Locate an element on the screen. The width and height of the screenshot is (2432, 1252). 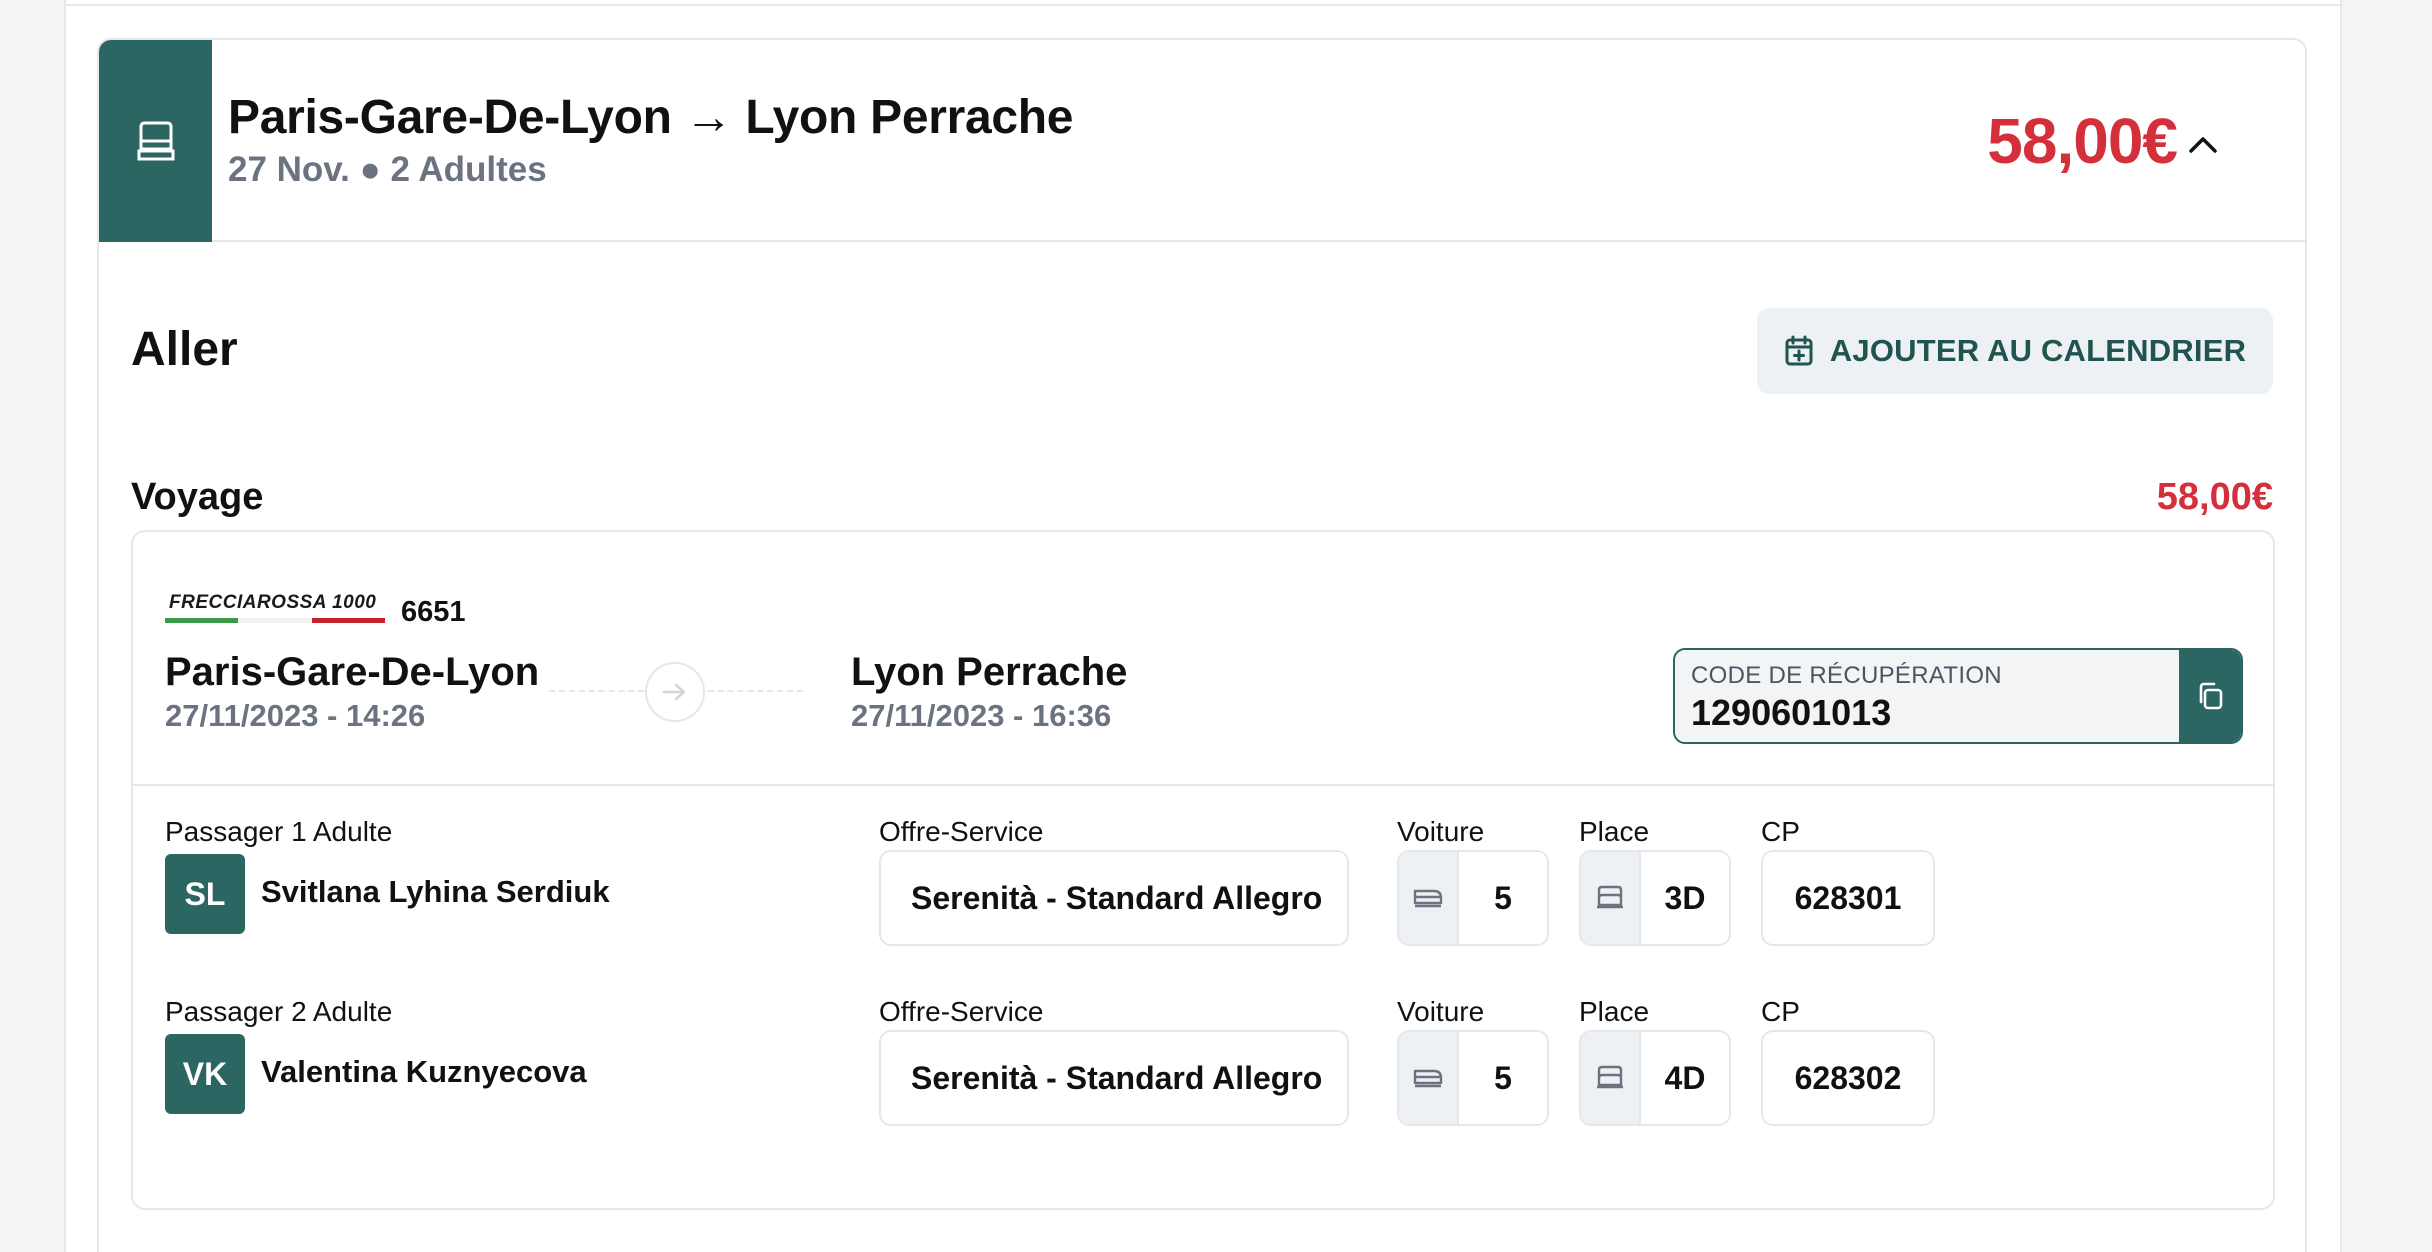
section-title-aller: Aller is located at coordinates (184, 349).